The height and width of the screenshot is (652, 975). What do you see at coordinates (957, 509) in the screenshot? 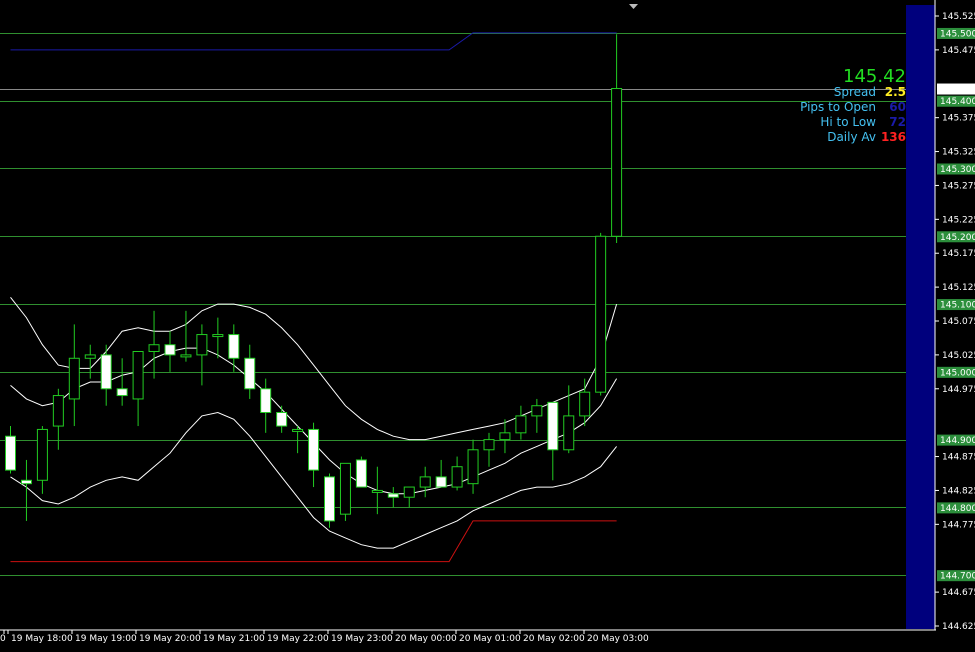
I see `level-tag: 144.800` at bounding box center [957, 509].